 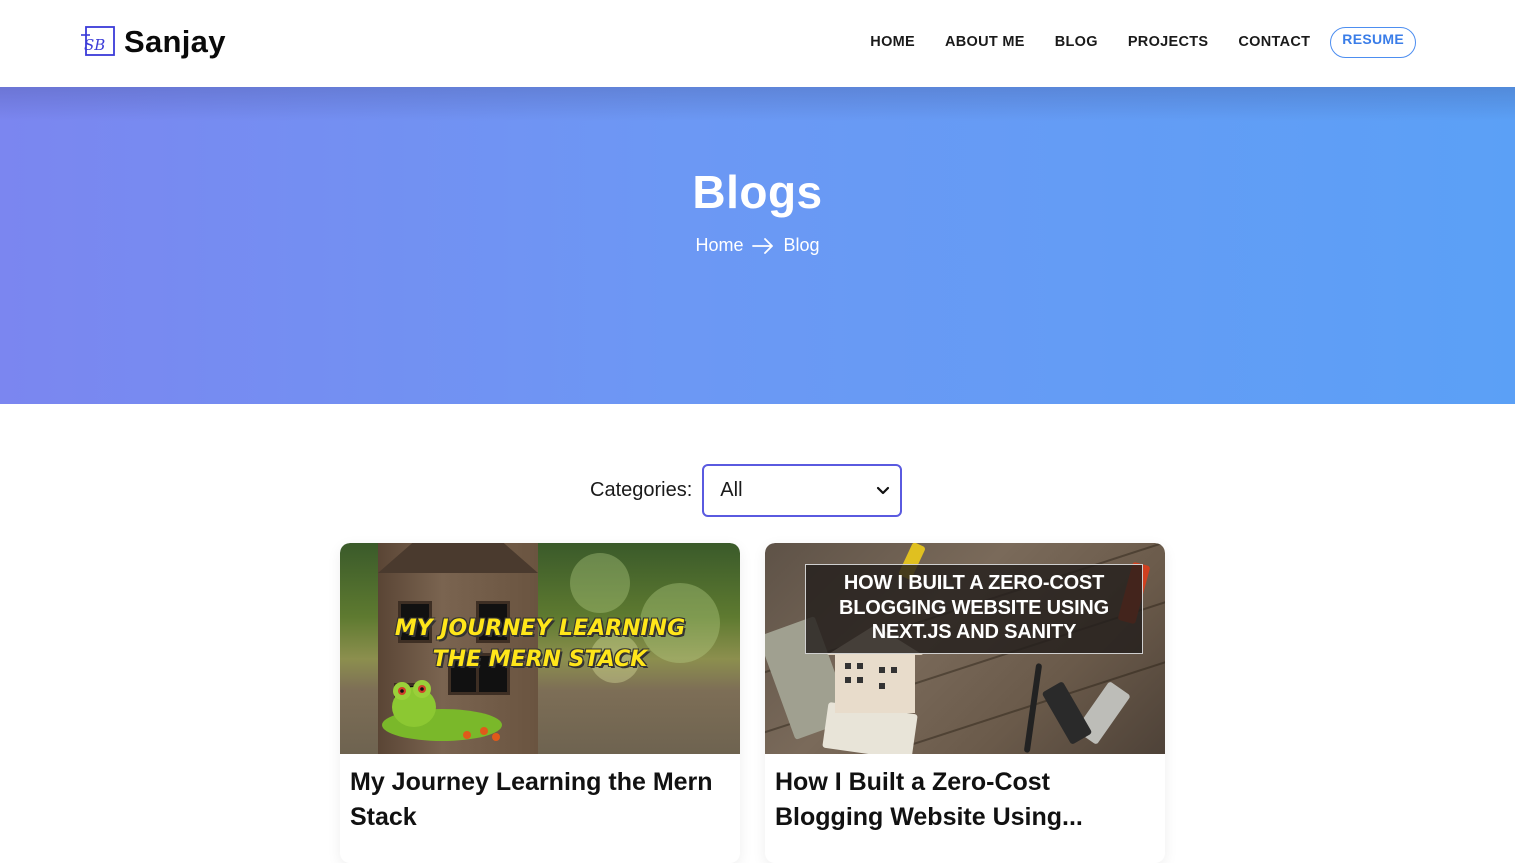 What do you see at coordinates (757, 104) in the screenshot?
I see `hero-shadow` at bounding box center [757, 104].